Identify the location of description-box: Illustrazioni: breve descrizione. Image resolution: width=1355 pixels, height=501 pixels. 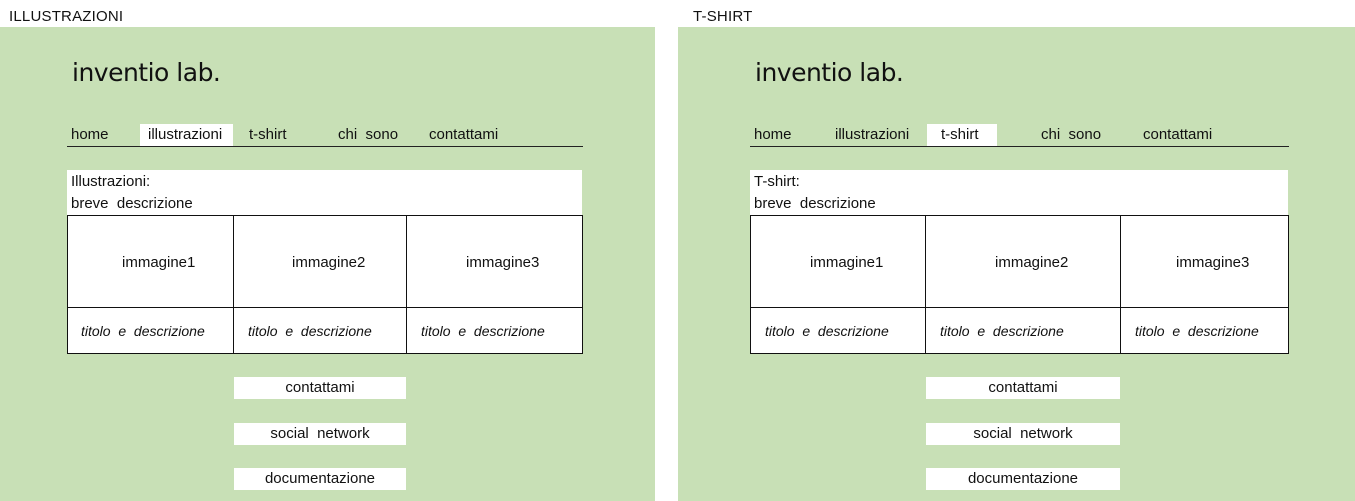
(324, 192).